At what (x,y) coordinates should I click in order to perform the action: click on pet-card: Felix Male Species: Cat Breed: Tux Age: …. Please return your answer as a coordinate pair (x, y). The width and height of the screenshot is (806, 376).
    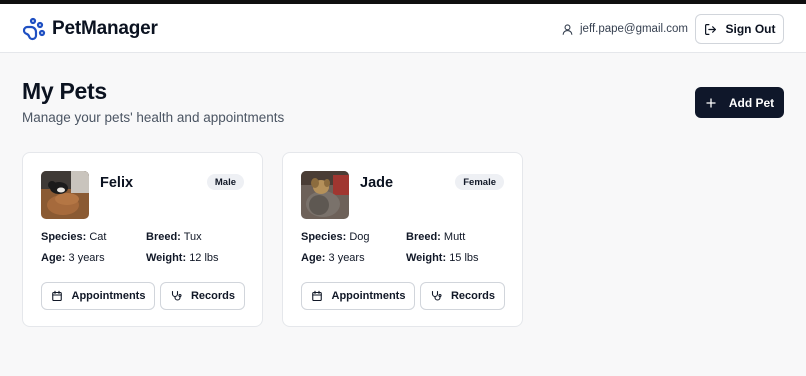
    Looking at the image, I should click on (142, 239).